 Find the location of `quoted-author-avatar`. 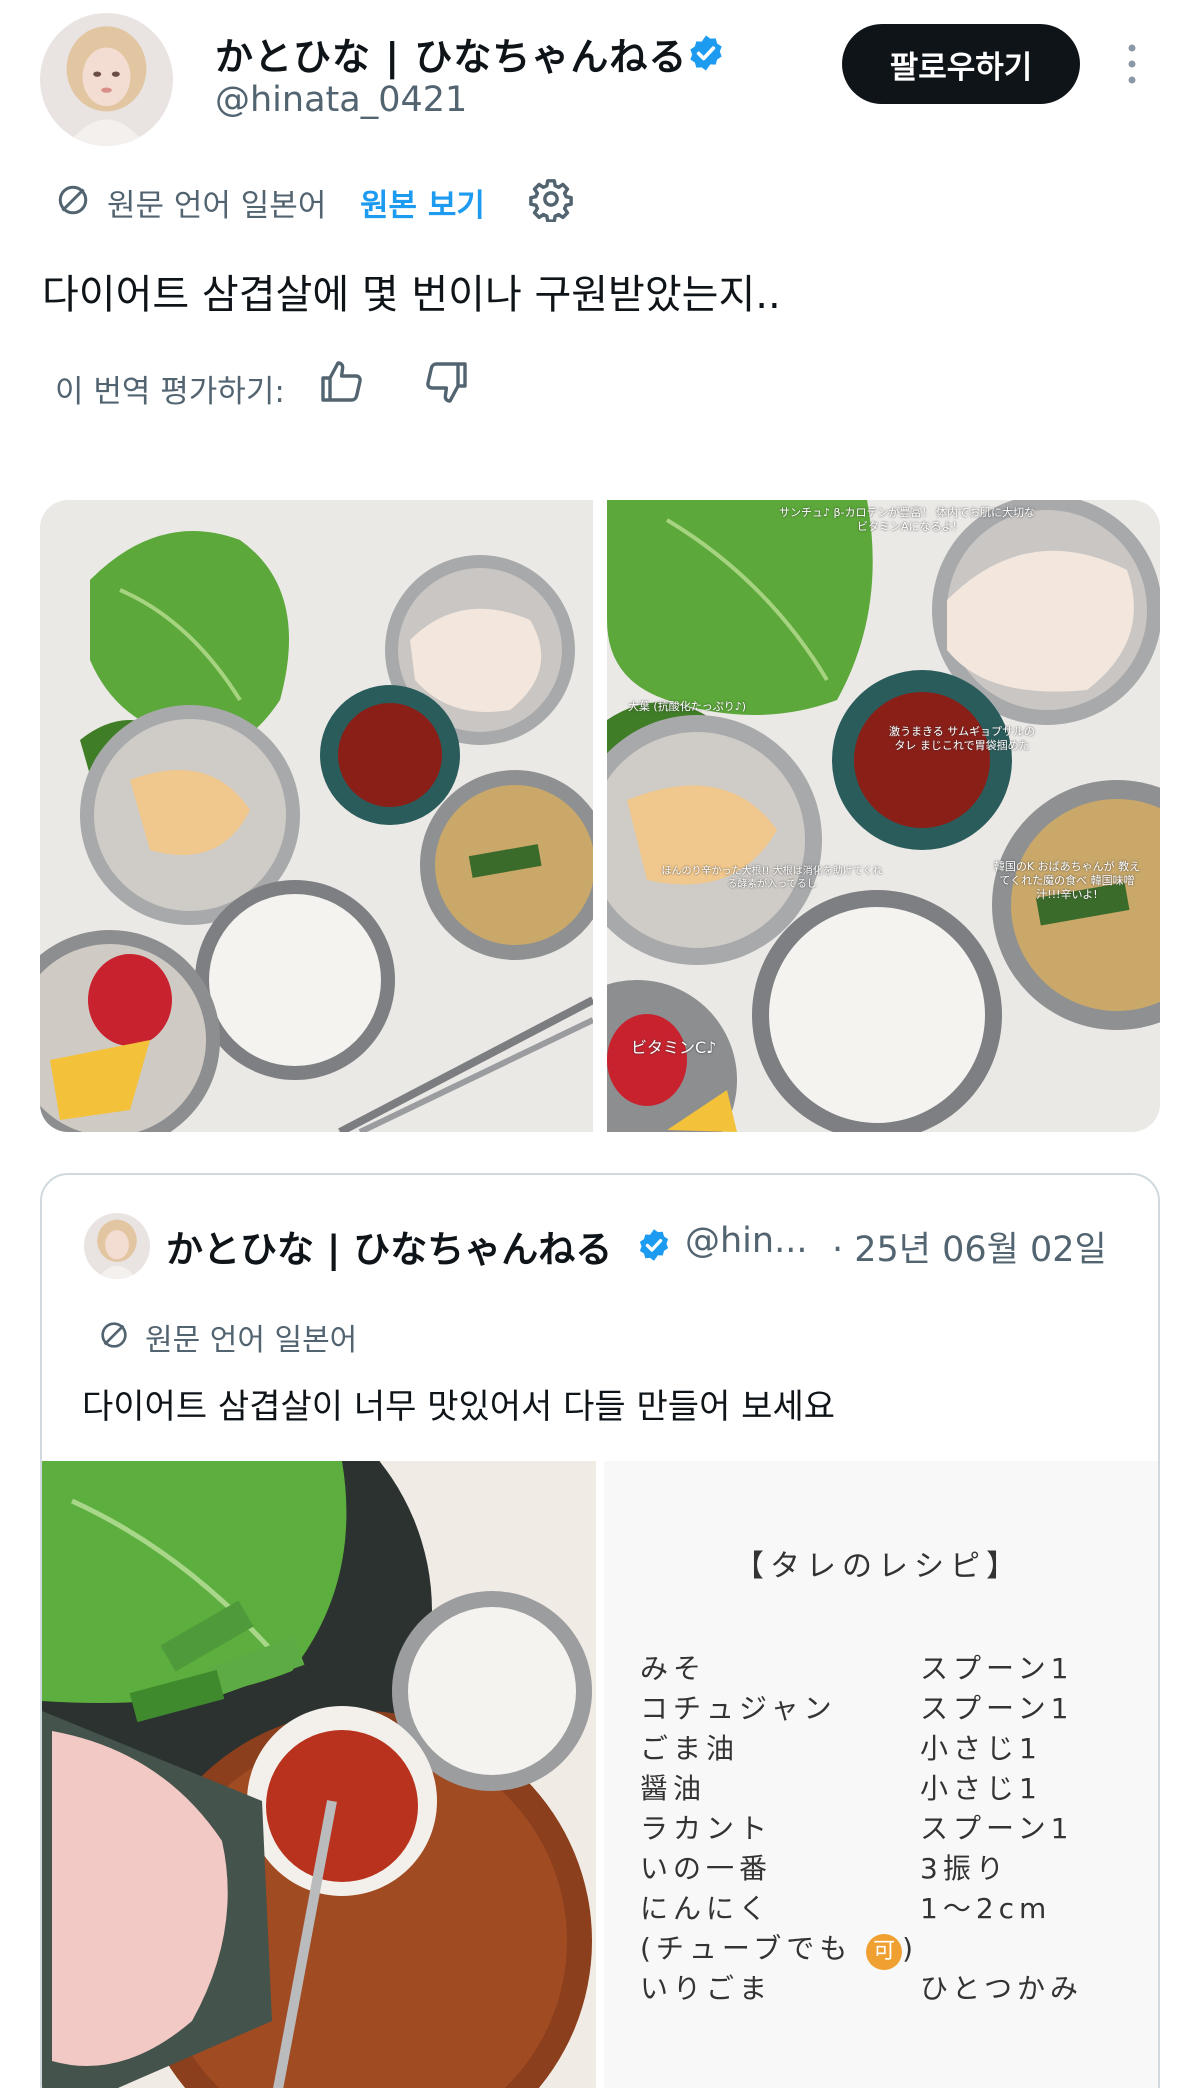

quoted-author-avatar is located at coordinates (117, 1246).